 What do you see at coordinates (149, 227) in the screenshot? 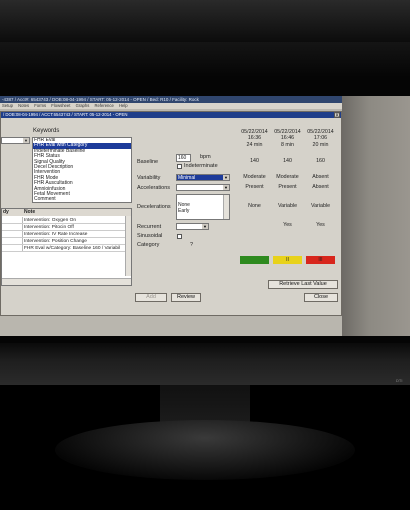
I see `recurrent-label: Recurrent` at bounding box center [149, 227].